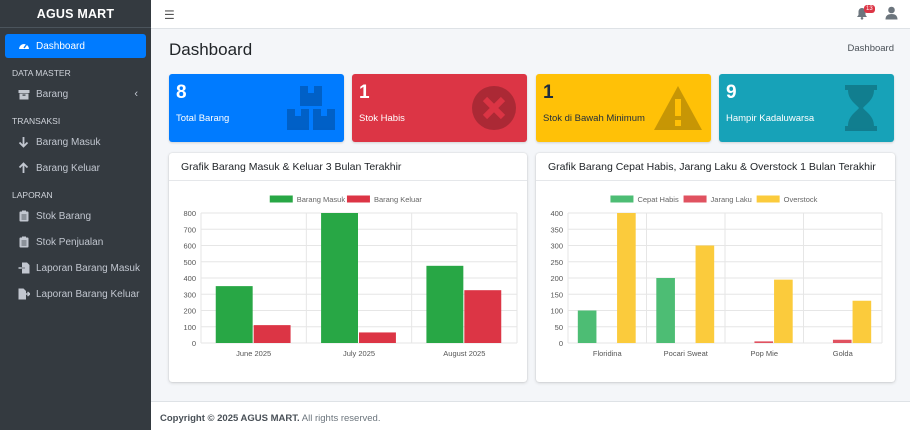  I want to click on stat-box-total-barang: 8 Total Barang, so click(256, 108).